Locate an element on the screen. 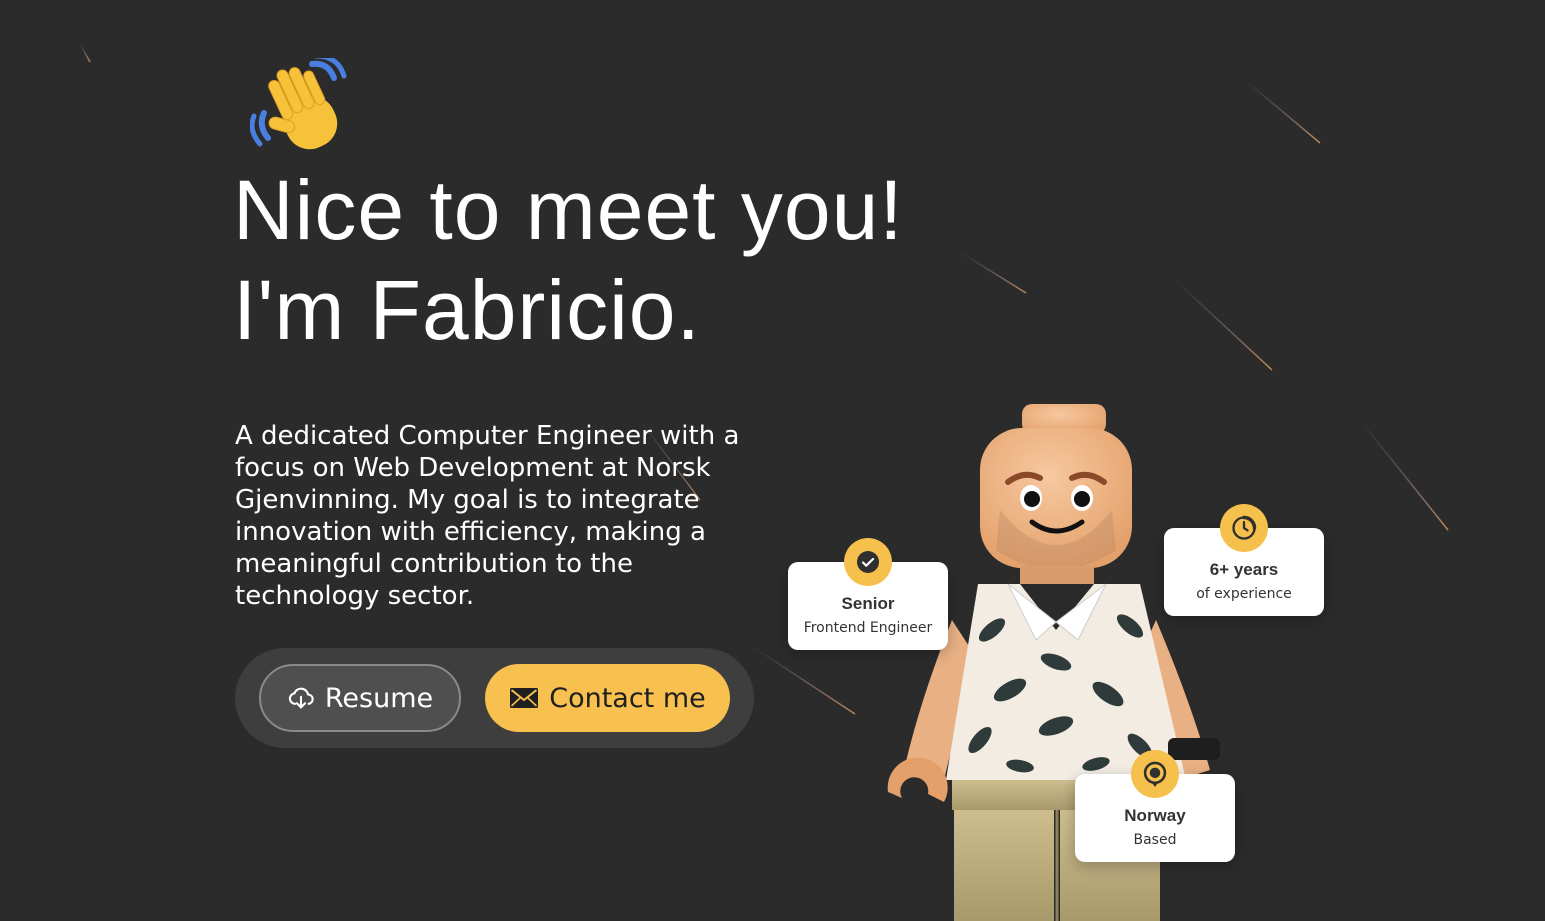 The width and height of the screenshot is (1545, 921). location-pin-icon is located at coordinates (1155, 774).